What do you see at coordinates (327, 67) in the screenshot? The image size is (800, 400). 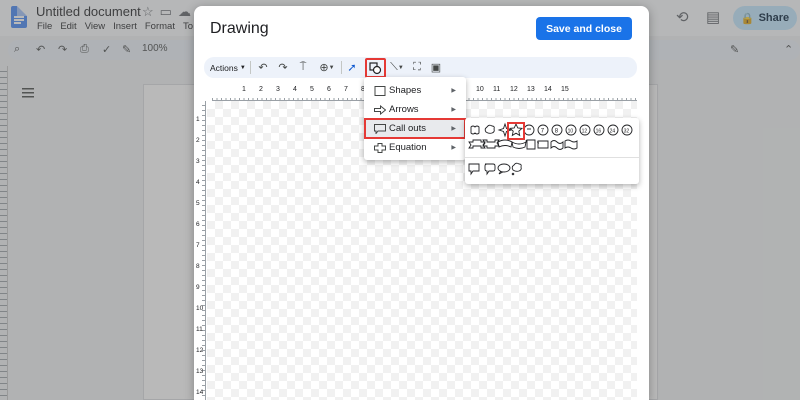 I see `zoom-icon: ⊕ ▼` at bounding box center [327, 67].